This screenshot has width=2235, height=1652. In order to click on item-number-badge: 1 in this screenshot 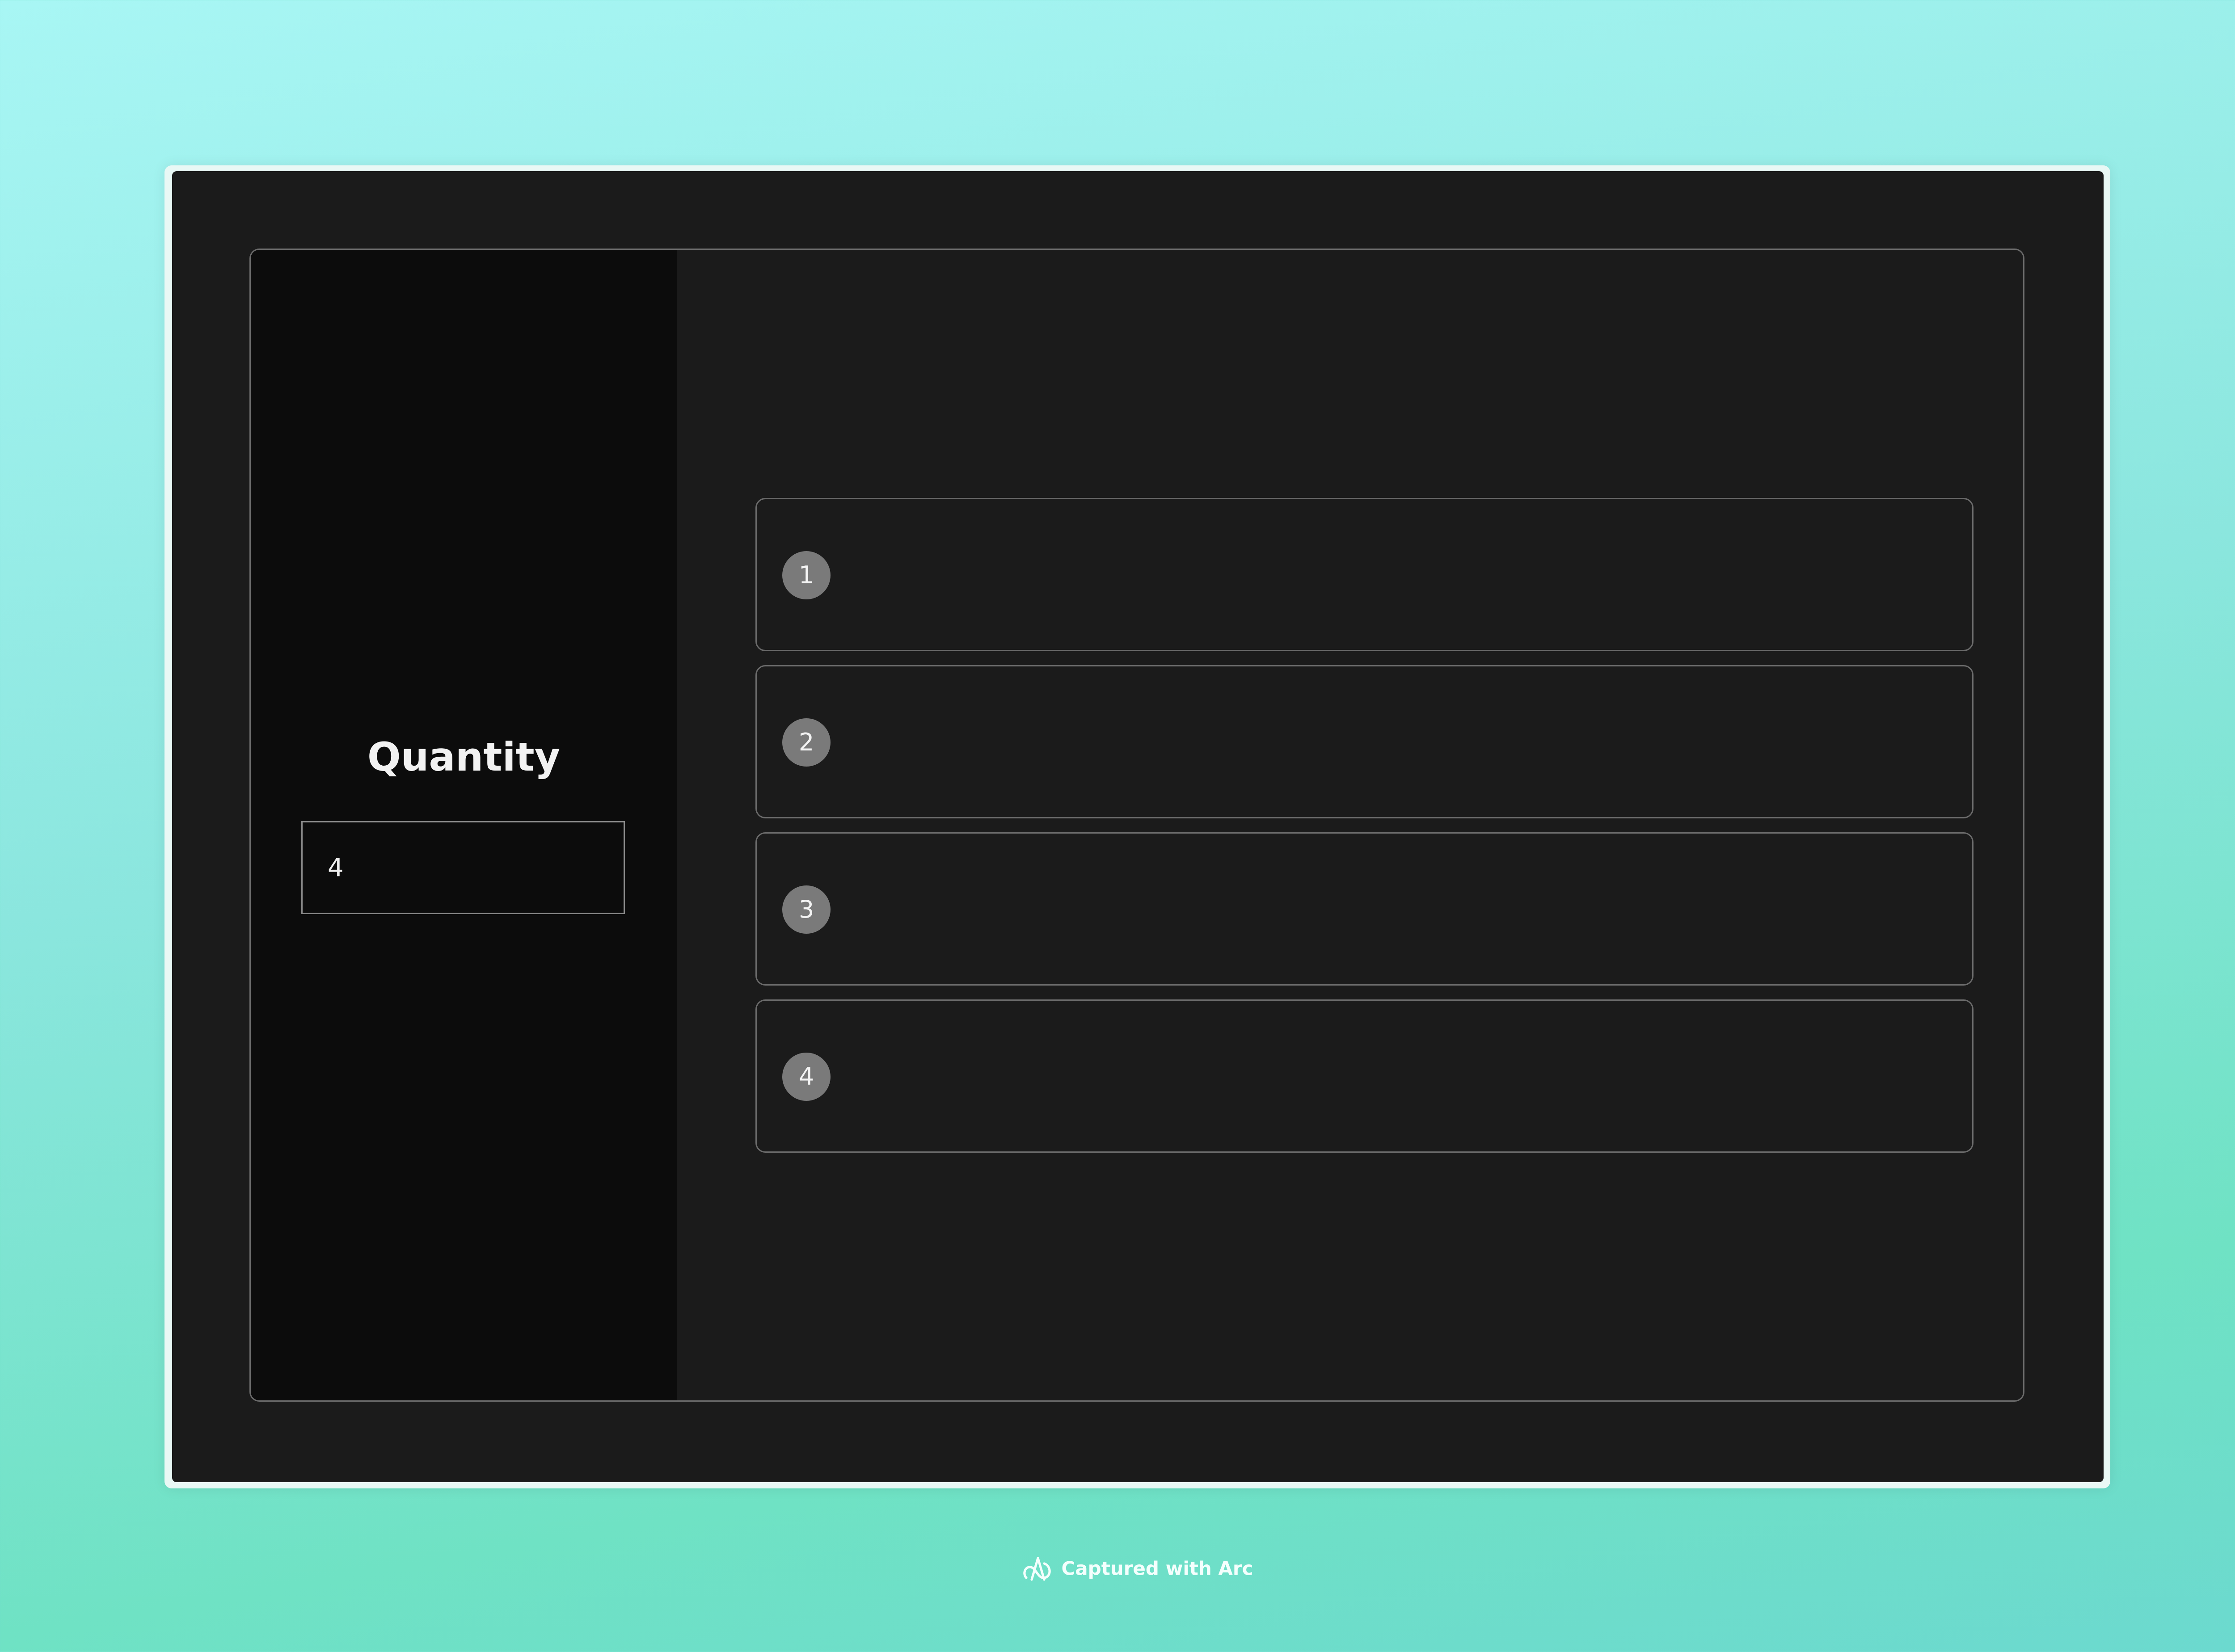, I will do `click(807, 575)`.